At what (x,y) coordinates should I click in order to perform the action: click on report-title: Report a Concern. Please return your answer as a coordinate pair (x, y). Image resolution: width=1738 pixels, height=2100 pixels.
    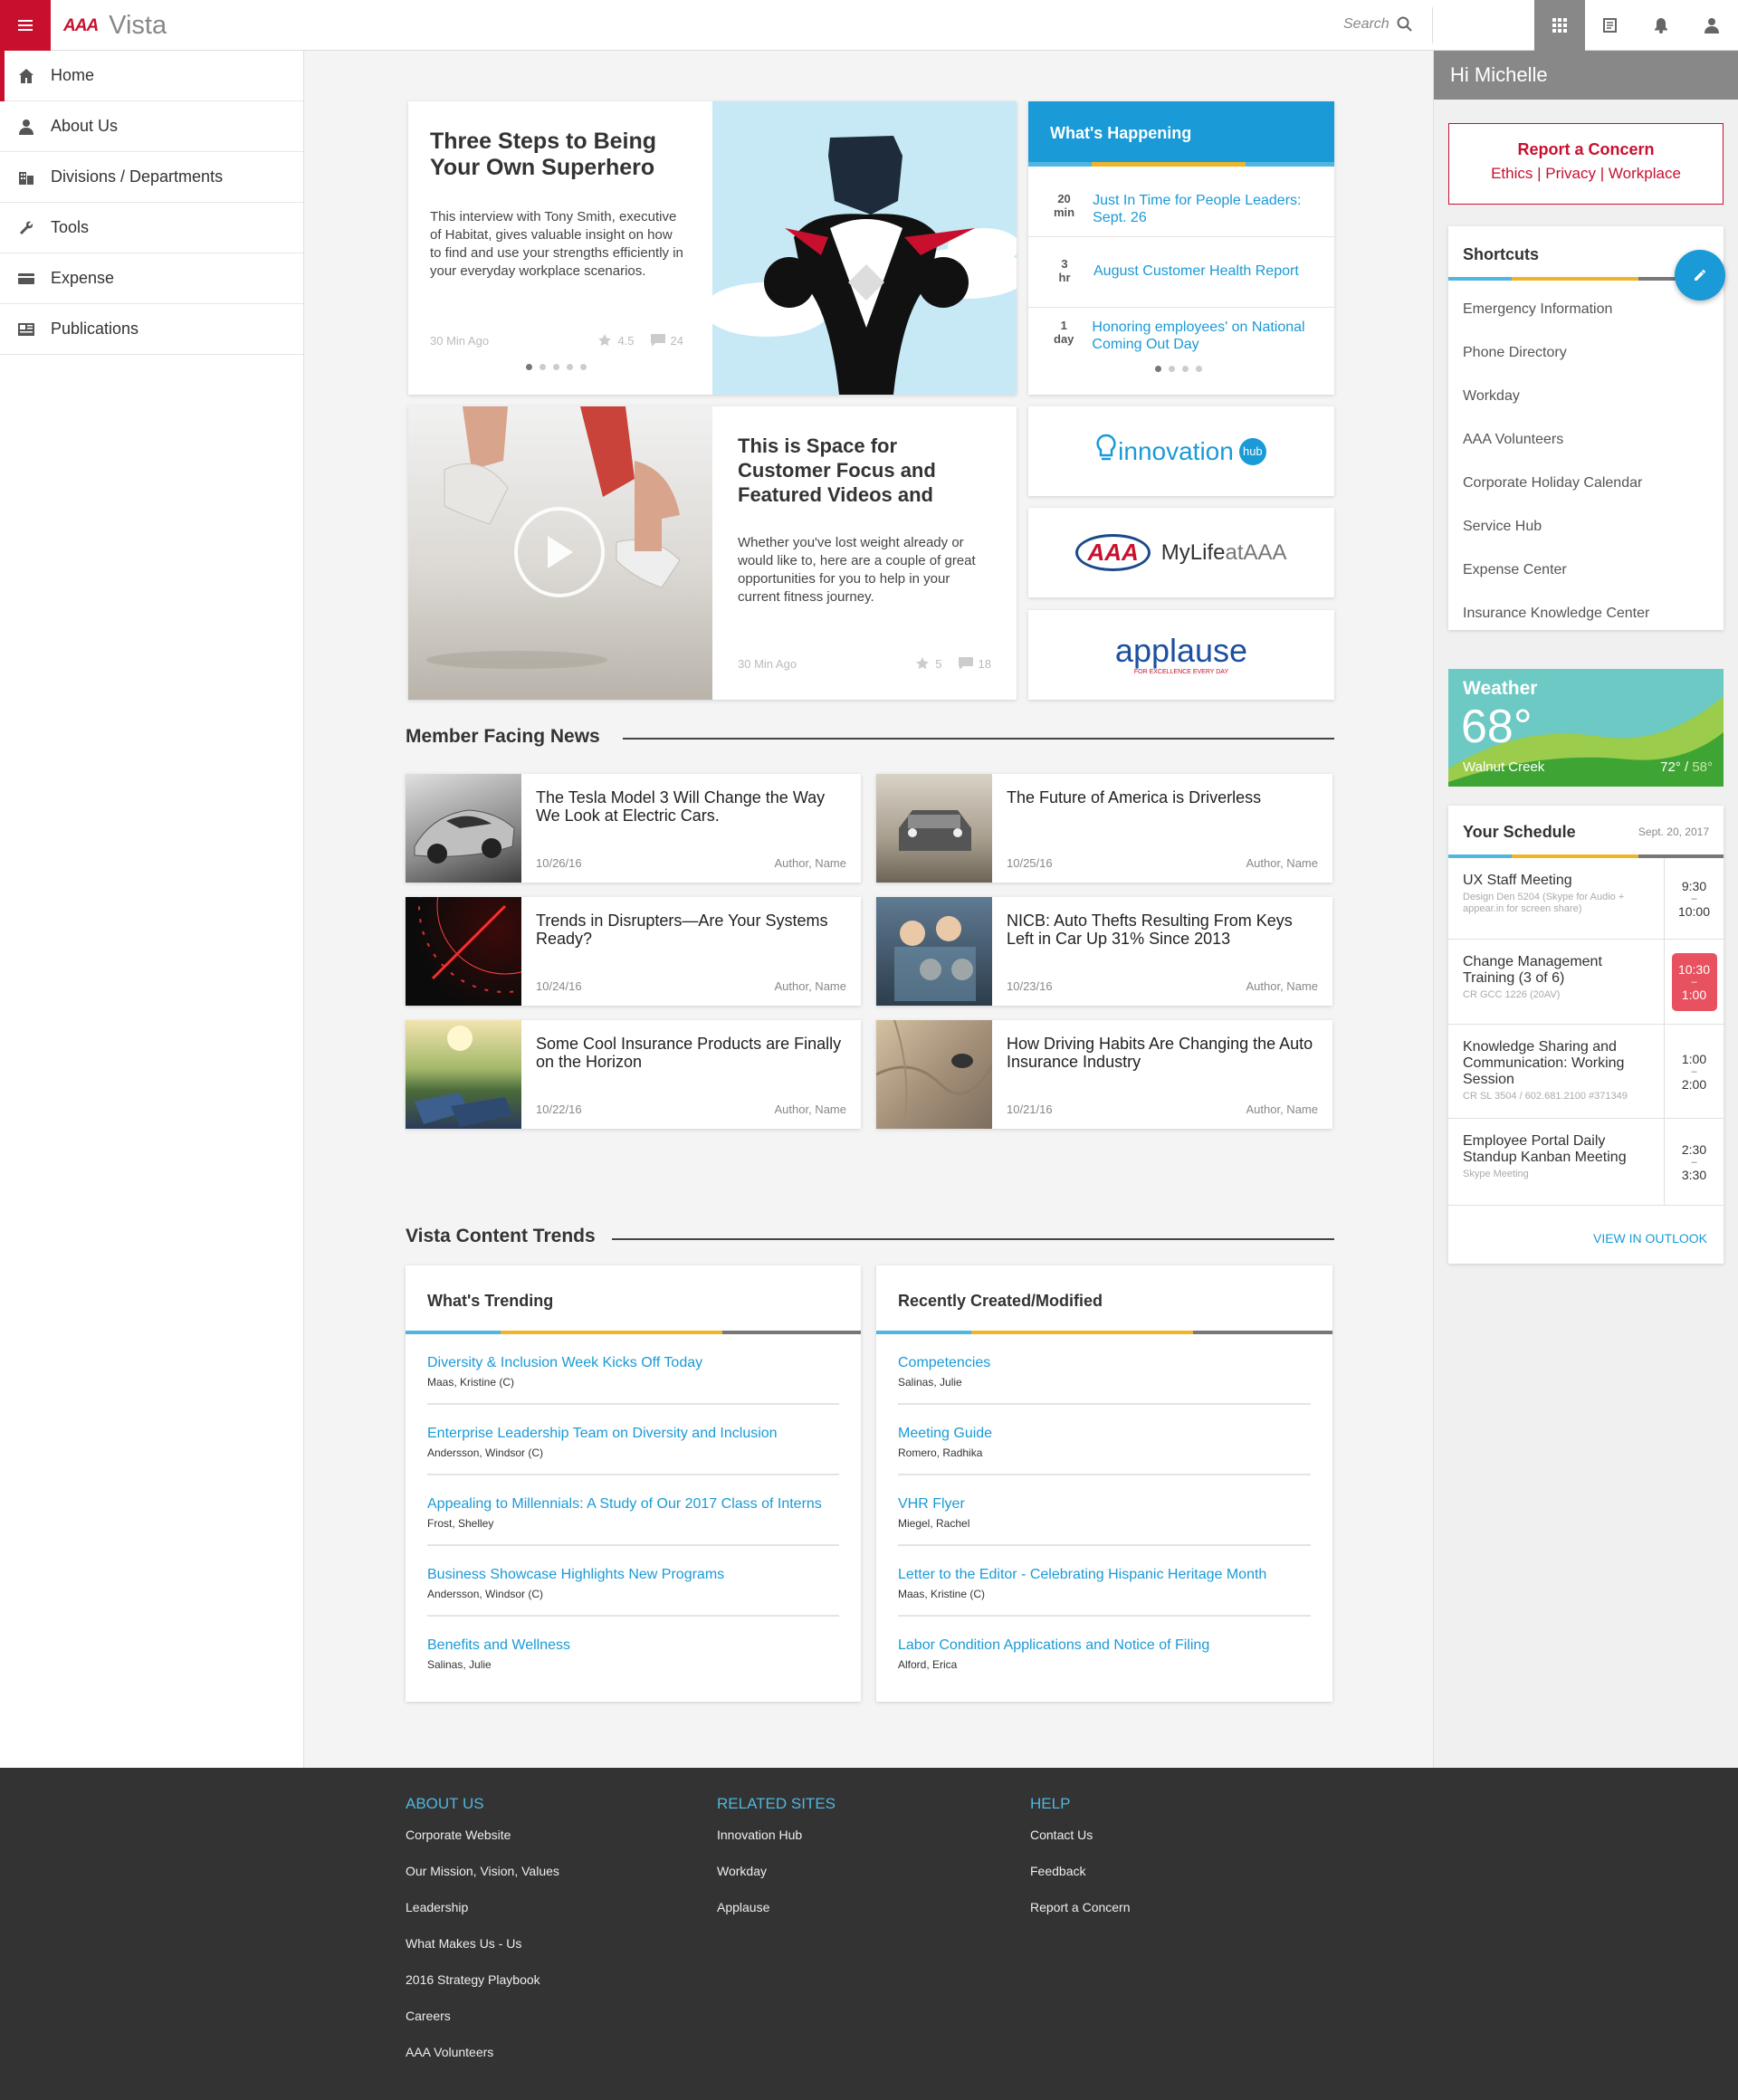
    Looking at the image, I should click on (1586, 149).